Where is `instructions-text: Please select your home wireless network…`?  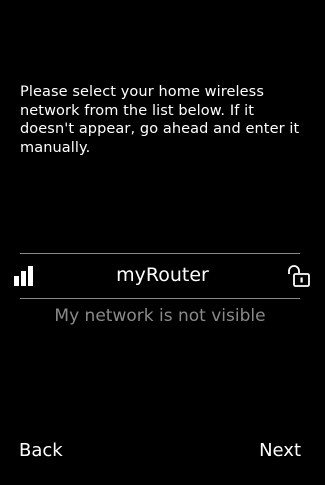 instructions-text: Please select your home wireless network… is located at coordinates (160, 120).